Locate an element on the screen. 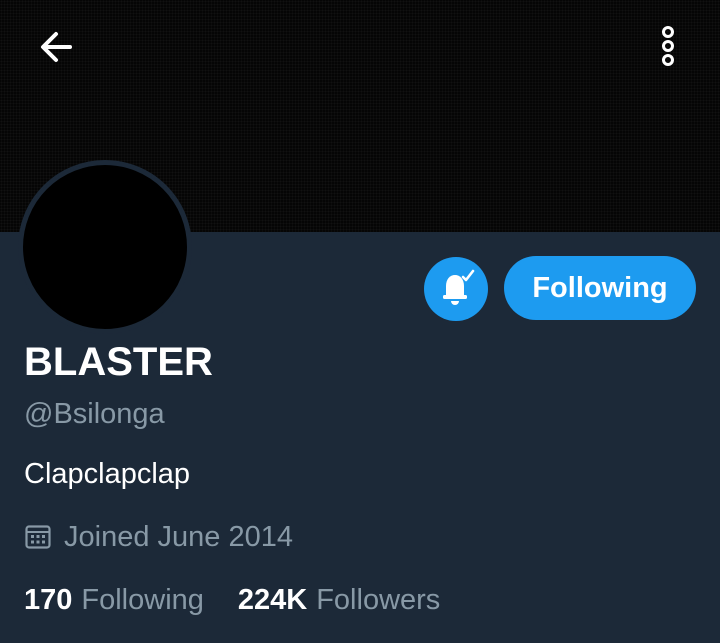 This screenshot has height=643, width=720. arrow-left-icon is located at coordinates (56, 49).